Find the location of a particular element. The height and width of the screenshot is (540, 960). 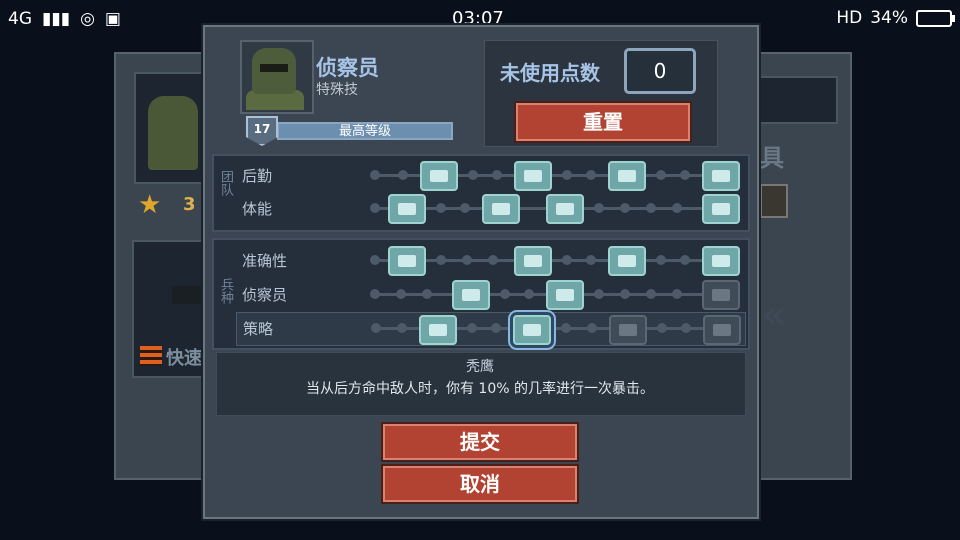

skill-row-fitness: 体能 is located at coordinates (490, 209).